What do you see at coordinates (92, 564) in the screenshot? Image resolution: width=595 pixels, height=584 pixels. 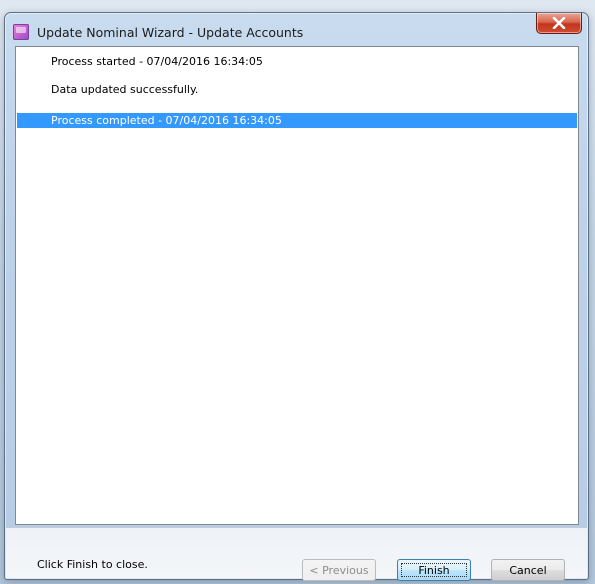 I see `footer-instruction: Click Finish to close.` at bounding box center [92, 564].